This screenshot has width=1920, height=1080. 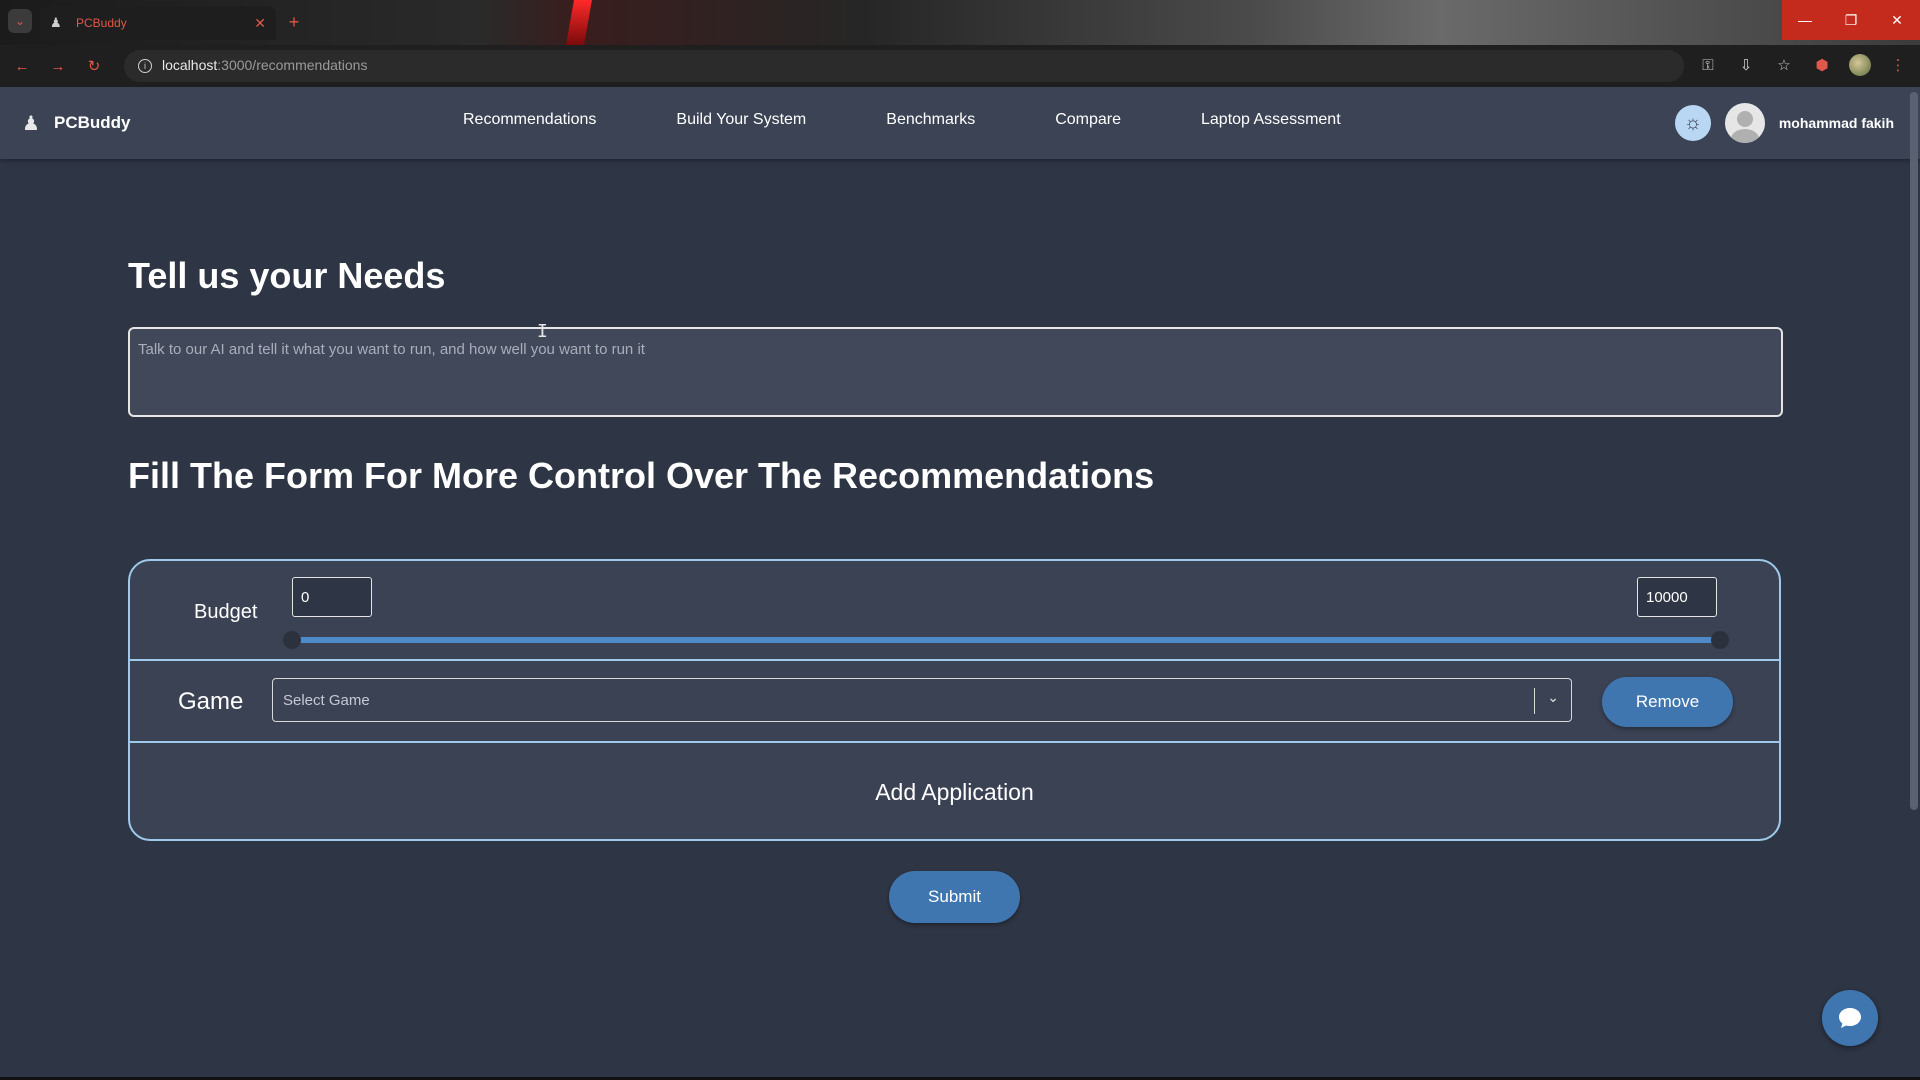 I want to click on brand-name: PCBuddy, so click(x=92, y=122).